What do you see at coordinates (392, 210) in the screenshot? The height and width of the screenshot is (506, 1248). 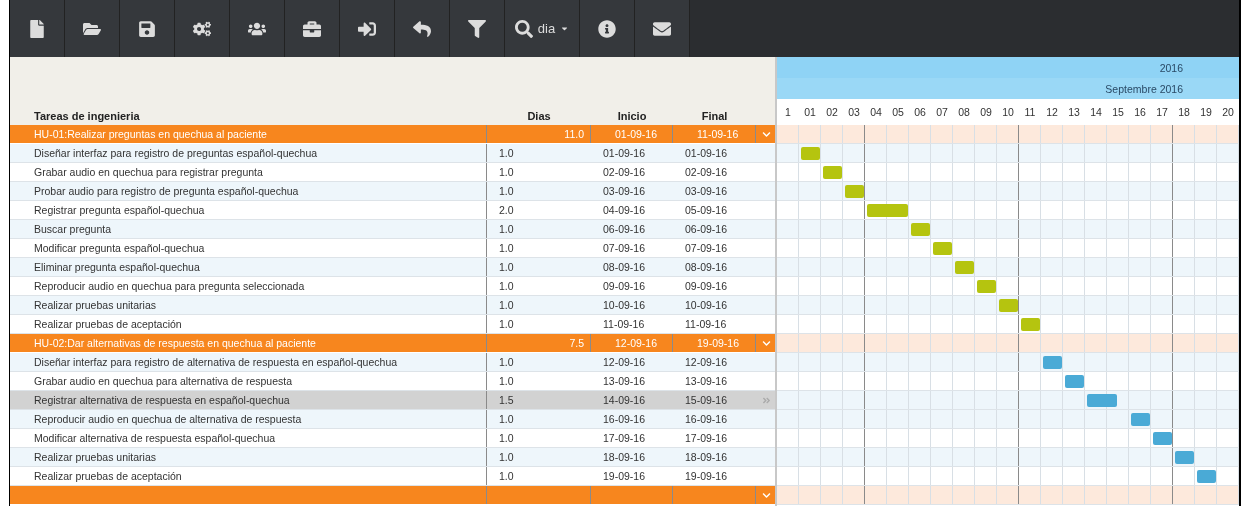 I see `task-row: Registrar pregunta español-quechua 2.0 04-09-16 05-09-16` at bounding box center [392, 210].